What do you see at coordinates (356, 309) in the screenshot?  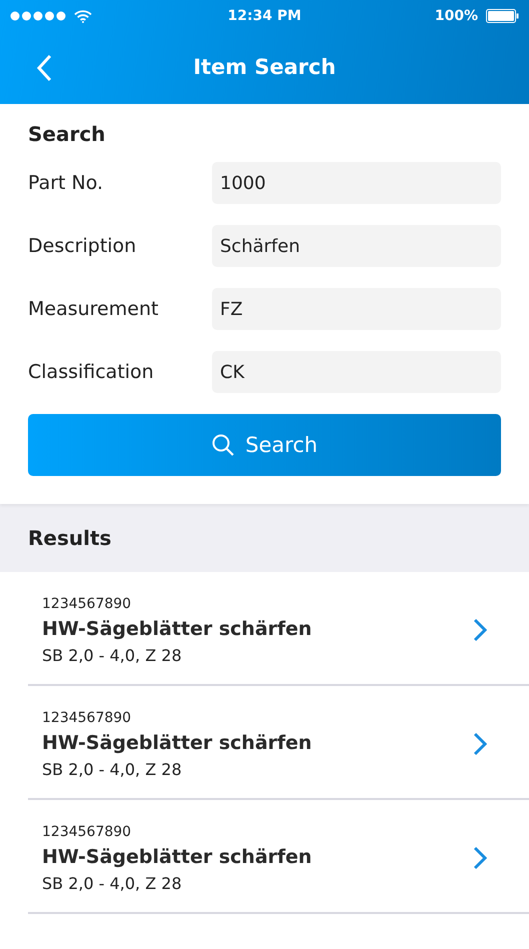 I see `input-field: FZ` at bounding box center [356, 309].